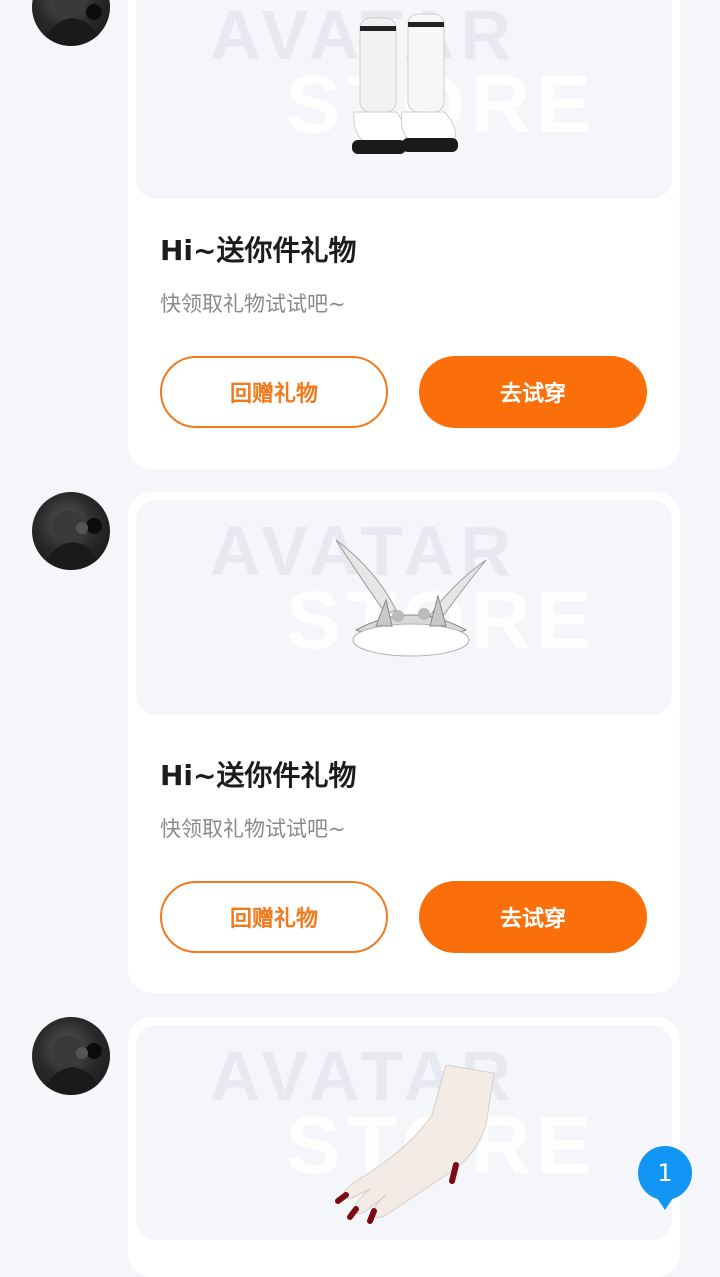  Describe the element at coordinates (406, 90) in the screenshot. I see `white-boots-icon` at that location.